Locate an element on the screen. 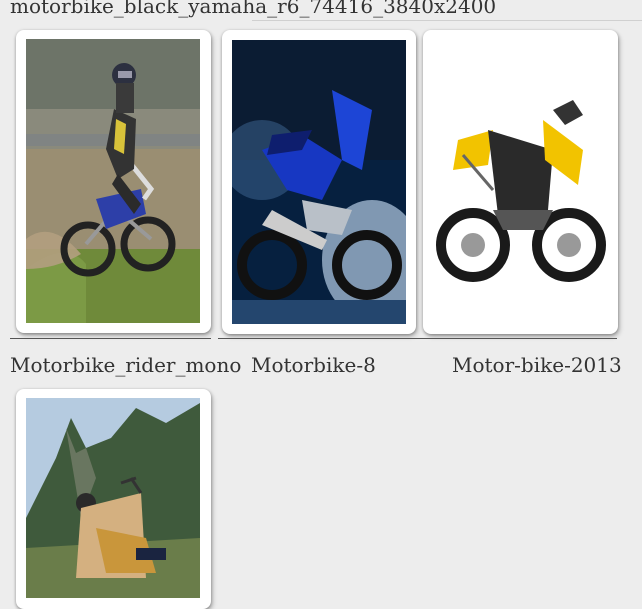  cruiser-motorbike-mountains-photo is located at coordinates (113, 498).